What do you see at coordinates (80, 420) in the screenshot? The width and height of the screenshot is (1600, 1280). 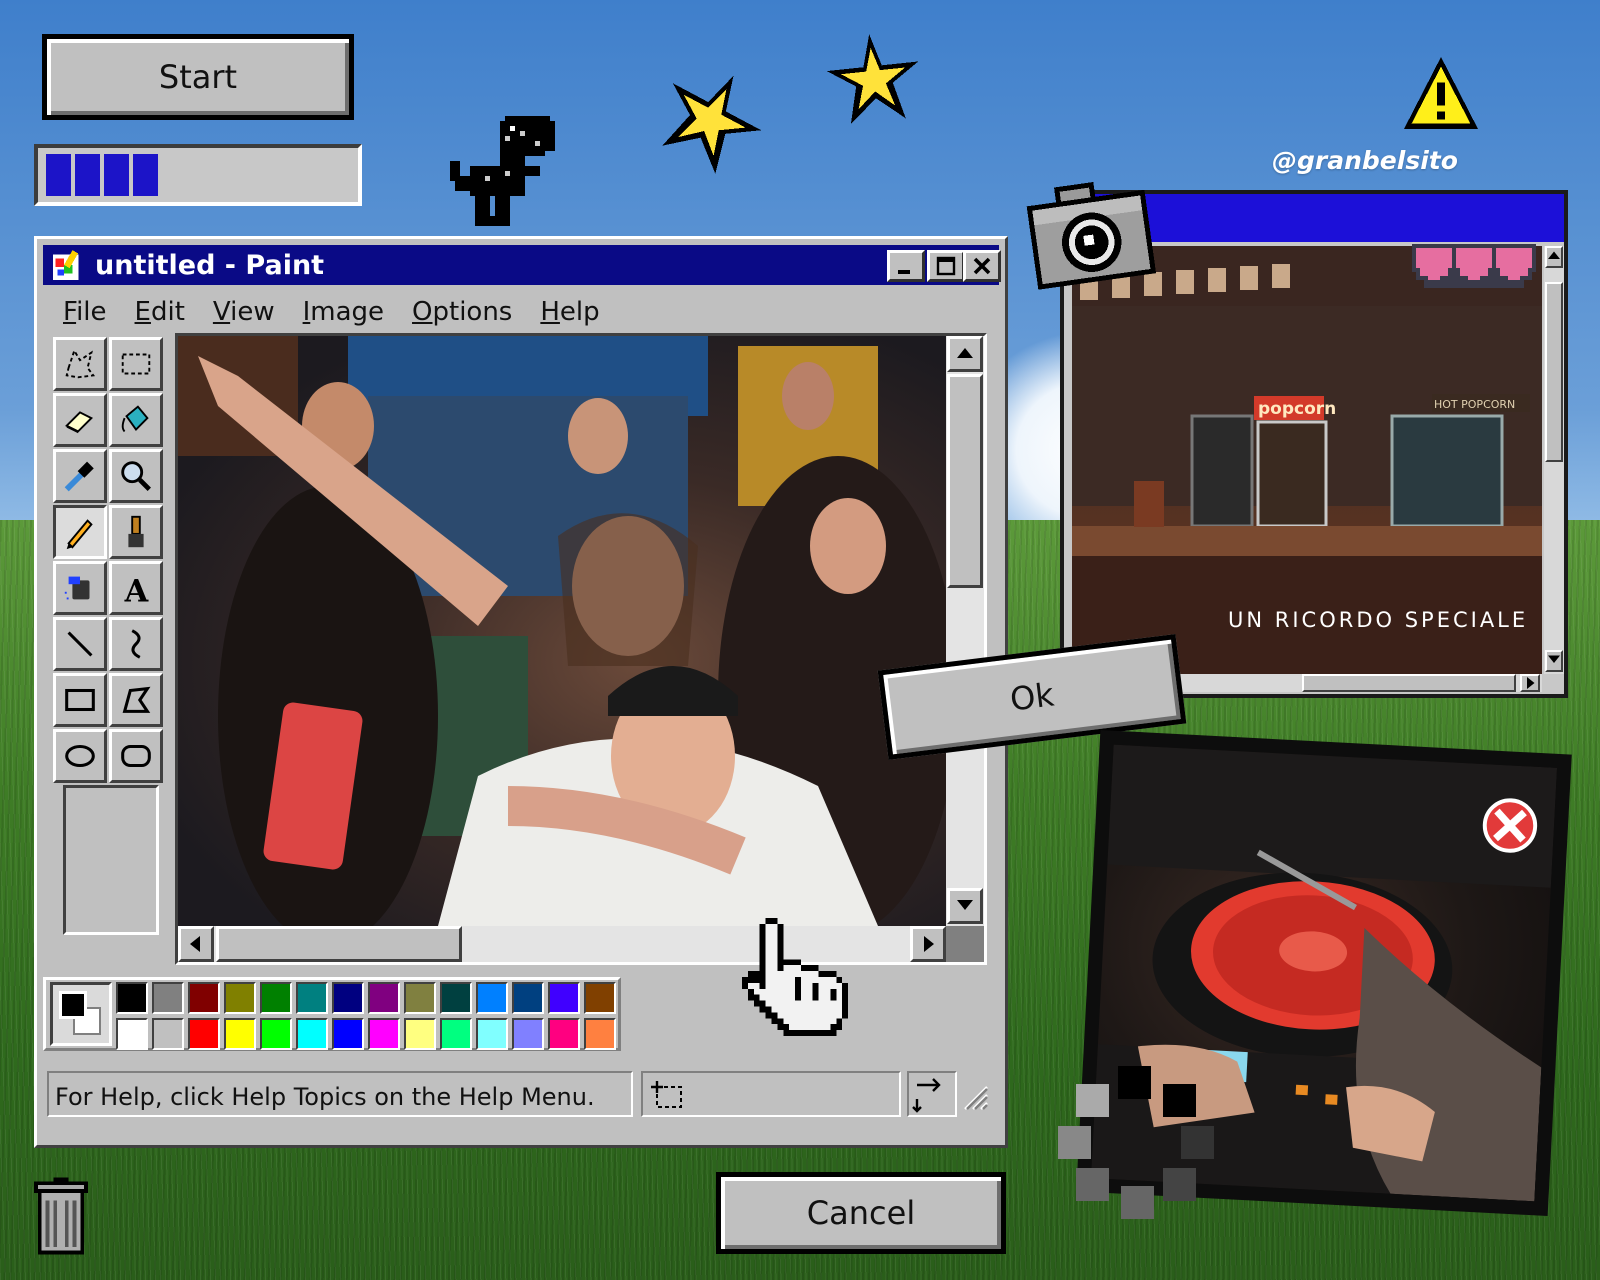 I see `tool-eraser` at bounding box center [80, 420].